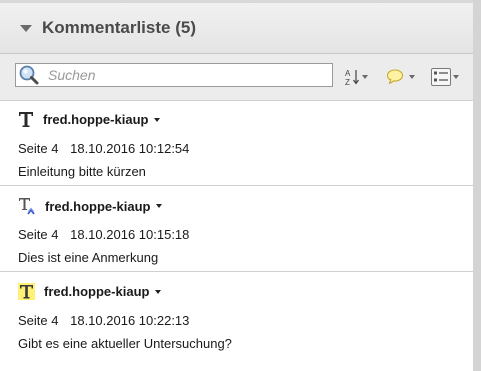 The width and height of the screenshot is (481, 371). I want to click on panel-title: Kommentarliste (5), so click(119, 27).